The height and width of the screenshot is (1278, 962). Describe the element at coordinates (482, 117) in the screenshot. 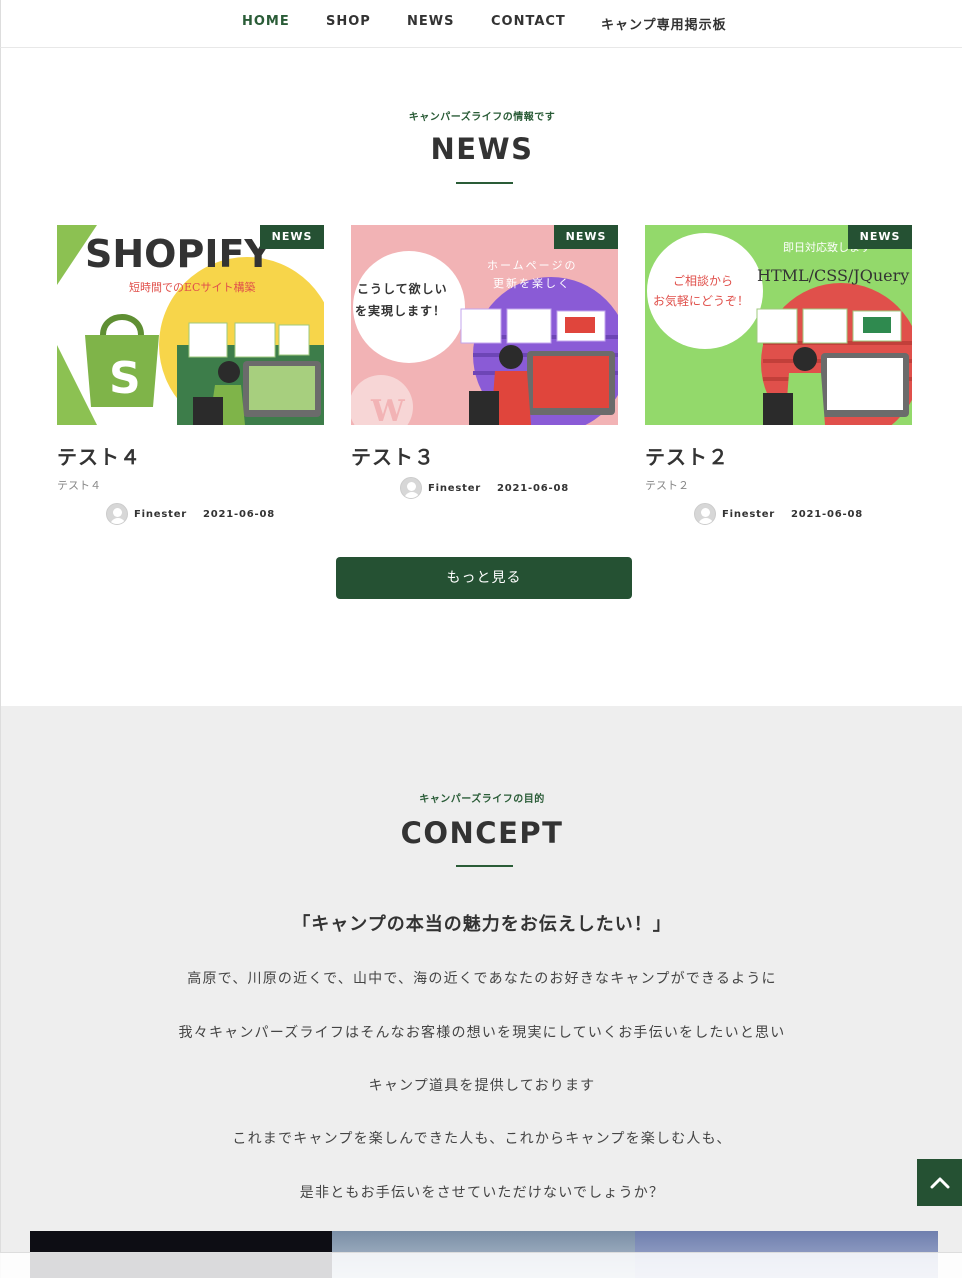

I see `news-subtitle: キャンパーズライフの情報です` at that location.